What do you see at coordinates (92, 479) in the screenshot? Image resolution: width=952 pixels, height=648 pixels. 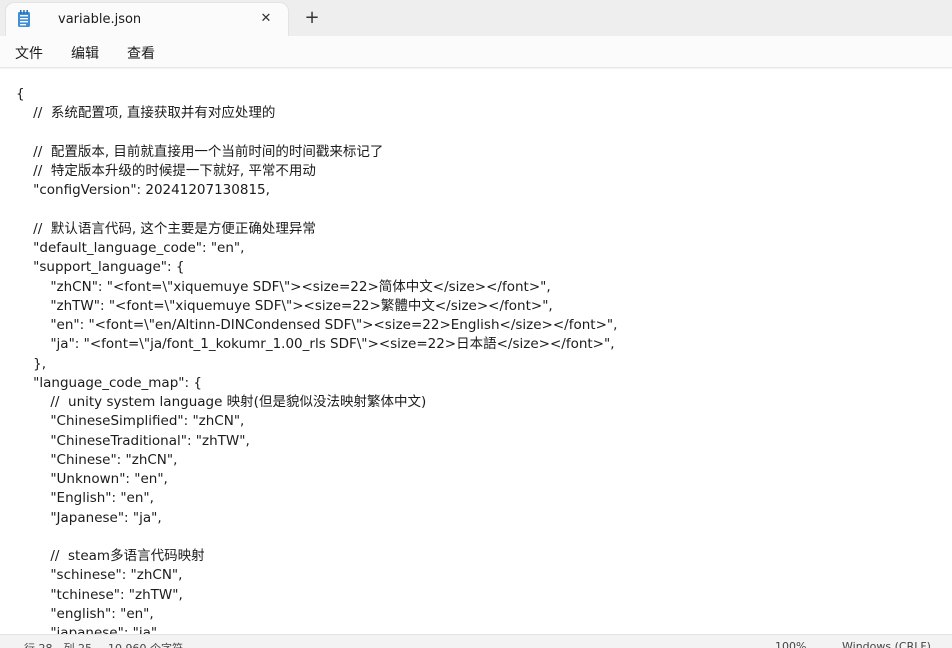 I see `code-line: "Unknown": "en",` at bounding box center [92, 479].